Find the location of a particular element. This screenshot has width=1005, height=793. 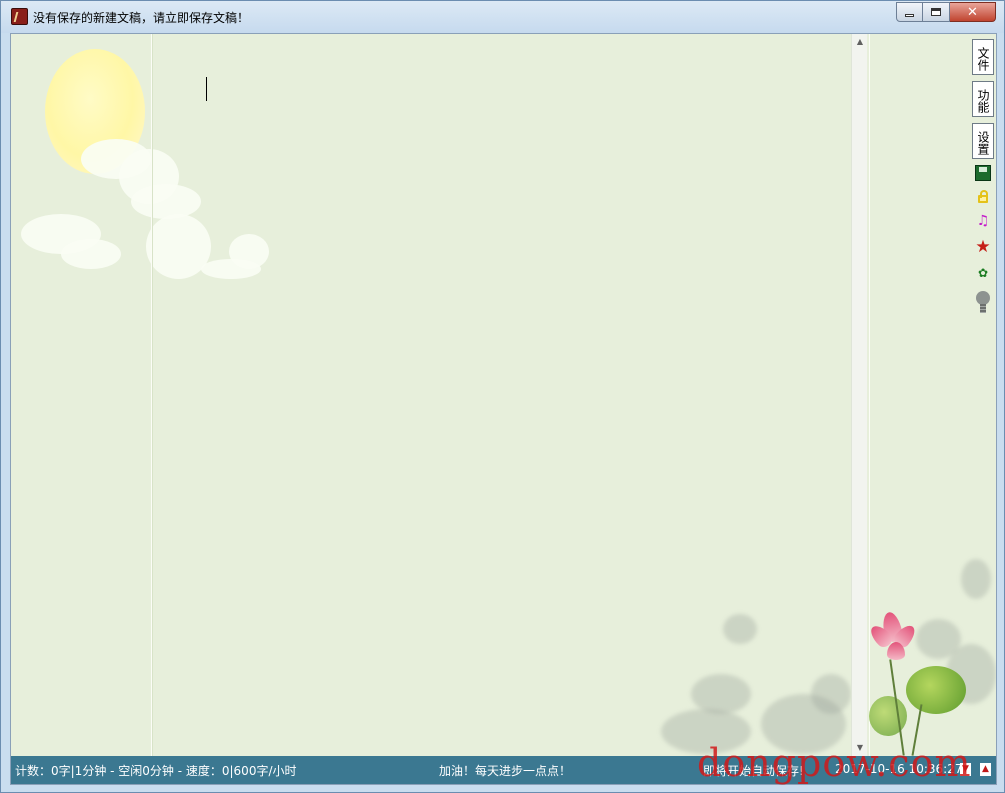

app-pen-icon is located at coordinates (19, 16).